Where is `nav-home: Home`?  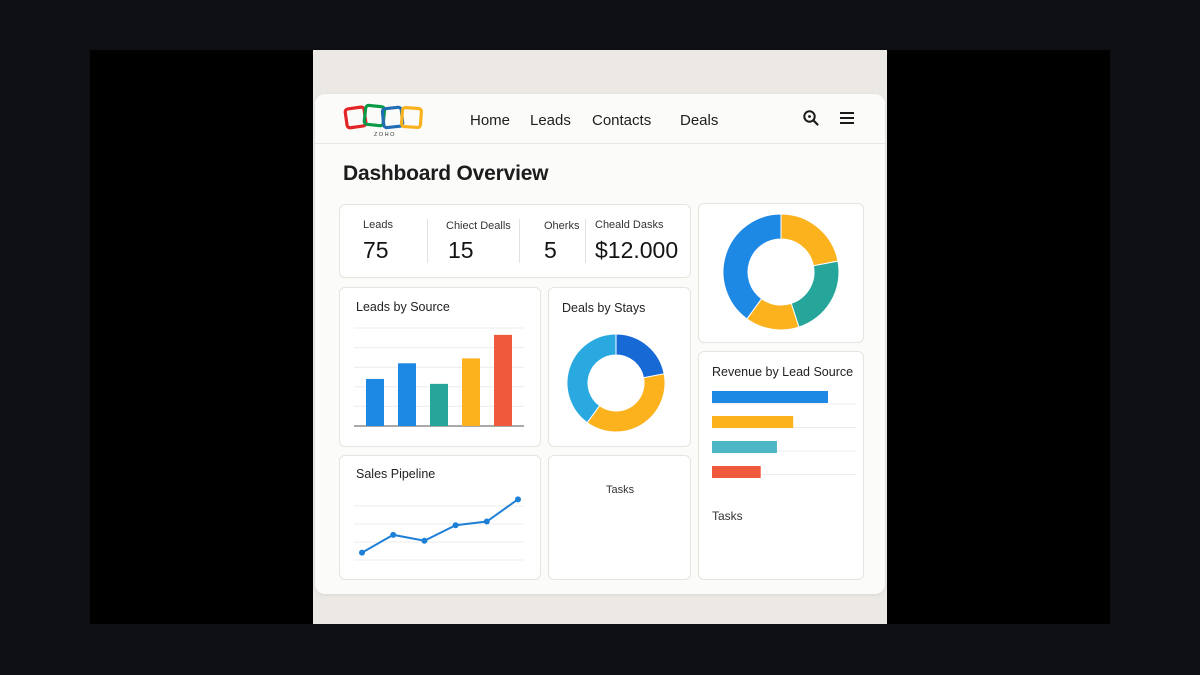
nav-home: Home is located at coordinates (490, 120).